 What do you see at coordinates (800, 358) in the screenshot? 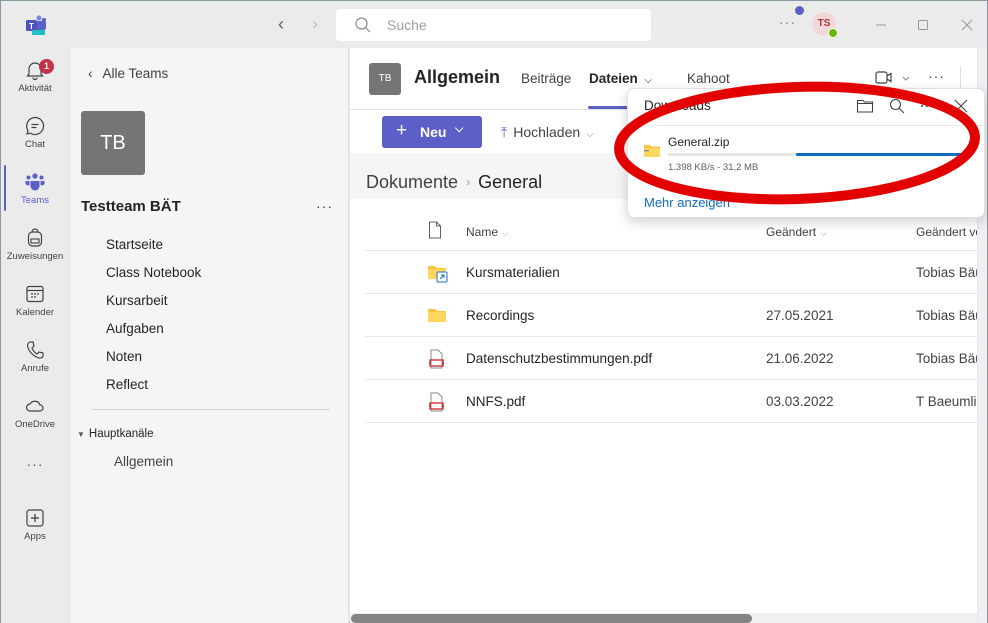
I see `file-modified: 21.06.2022` at bounding box center [800, 358].